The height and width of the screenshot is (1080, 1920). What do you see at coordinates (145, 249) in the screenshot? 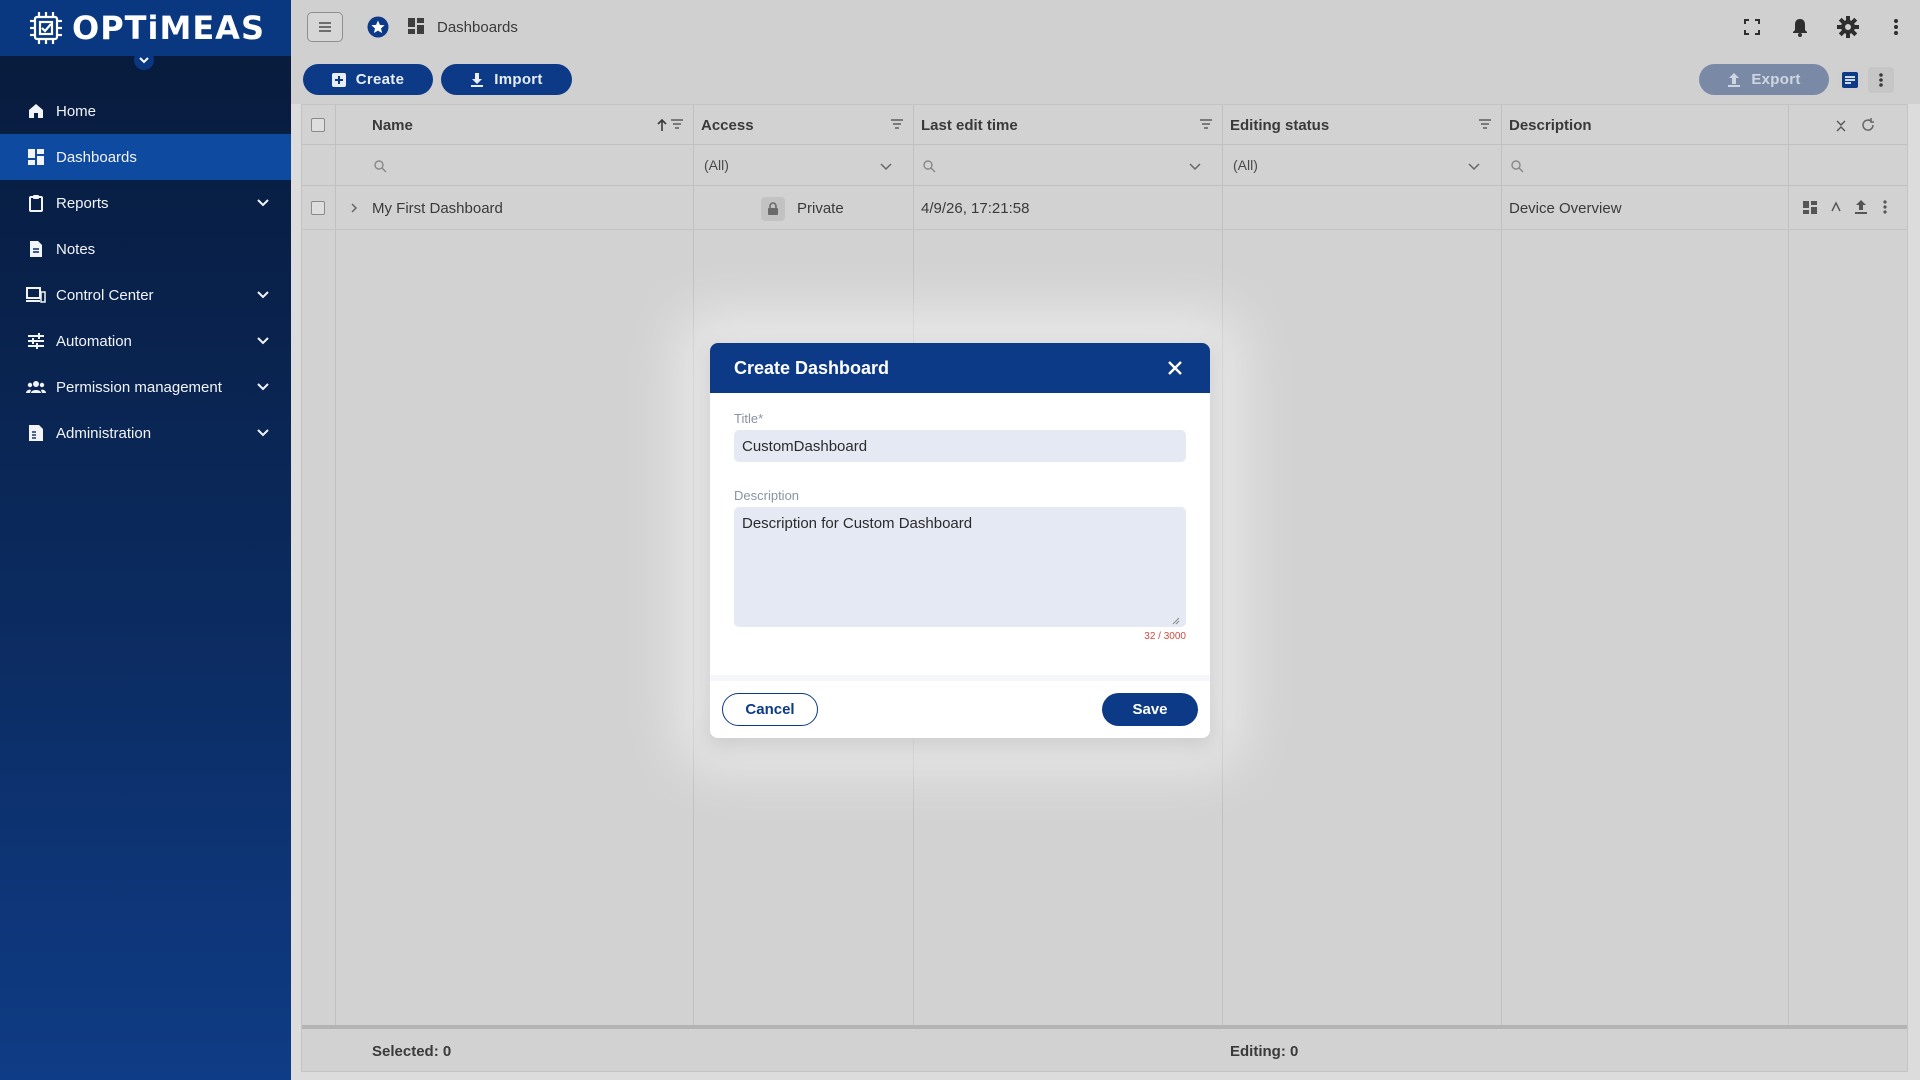
I see `sidebar-item-notes: Notes` at bounding box center [145, 249].